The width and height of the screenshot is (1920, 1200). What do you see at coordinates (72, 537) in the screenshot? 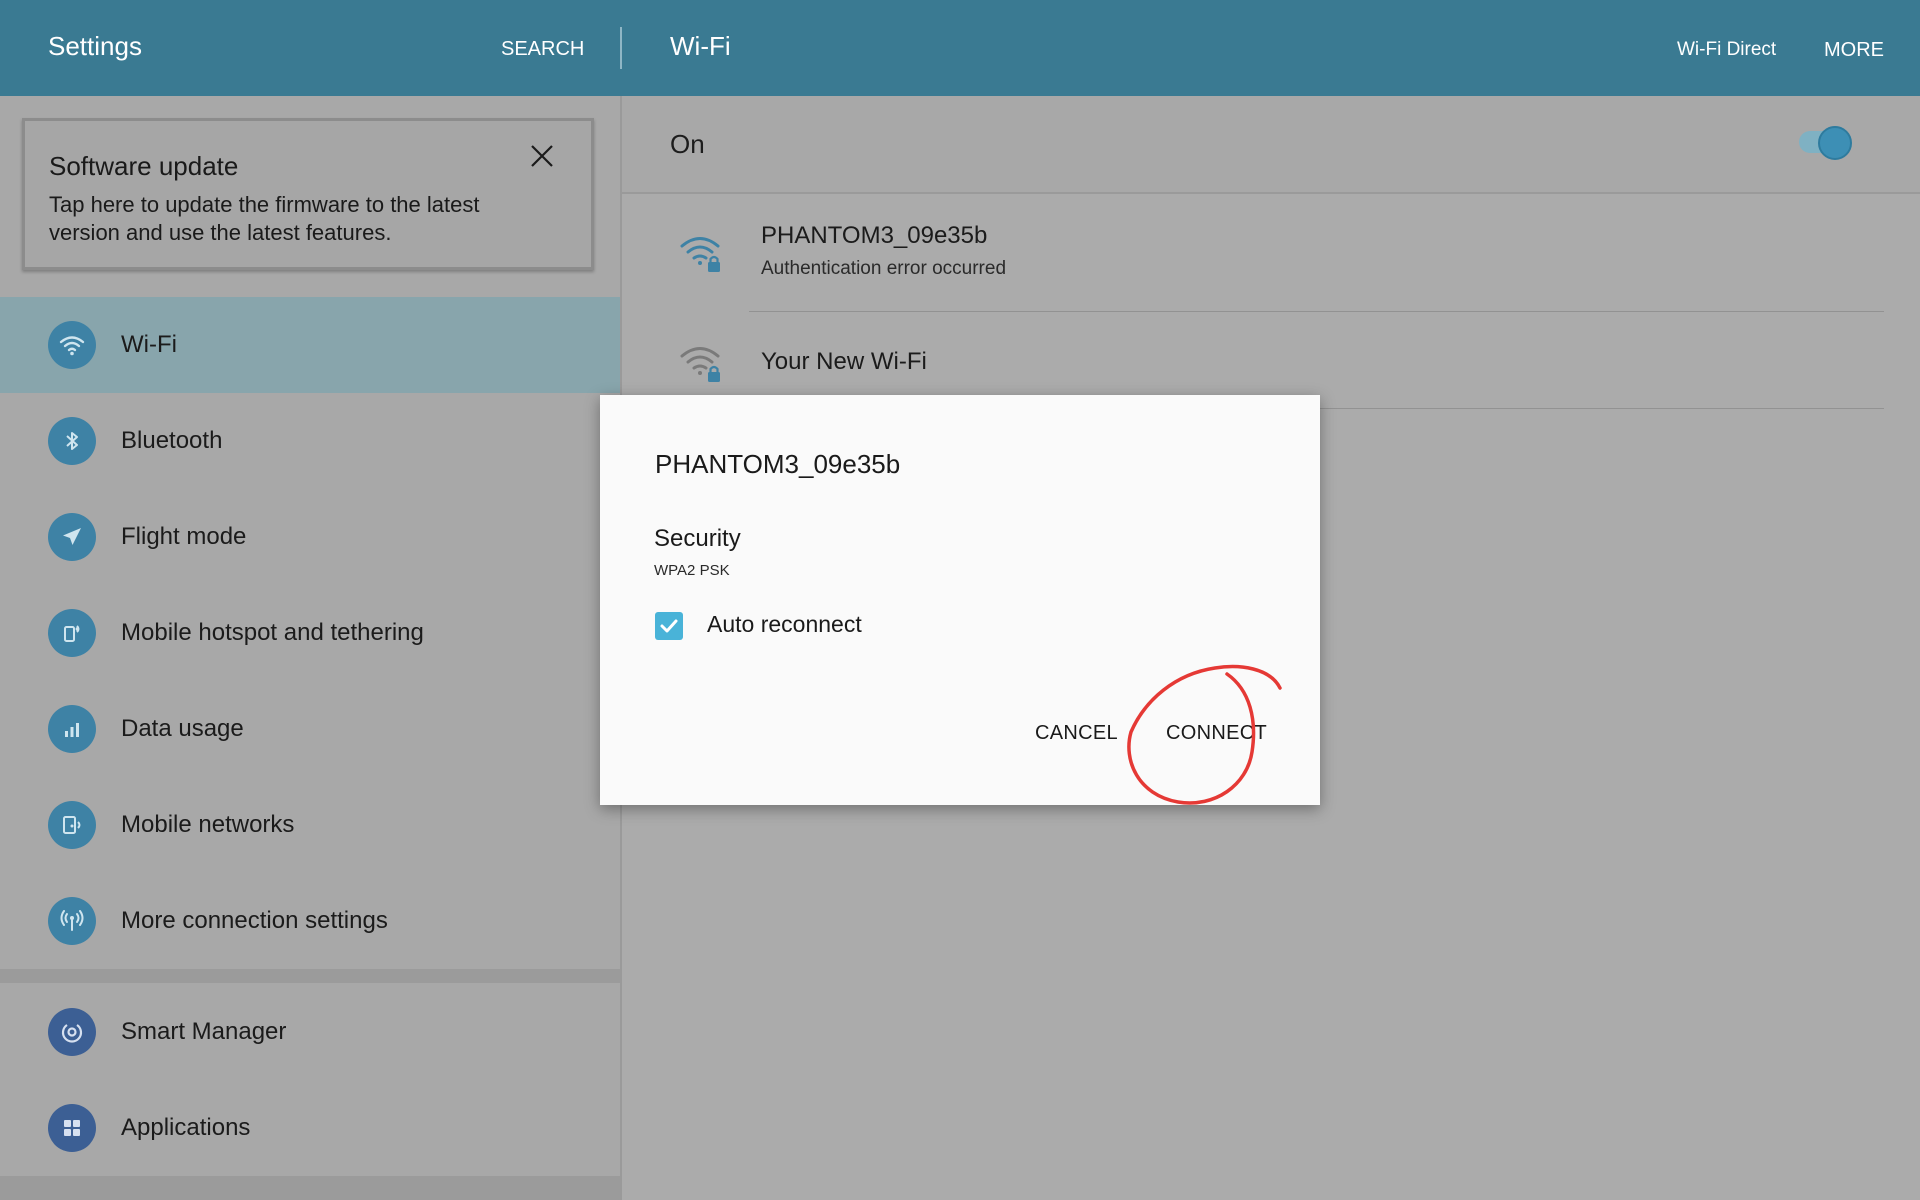
I see `airplane-icon` at bounding box center [72, 537].